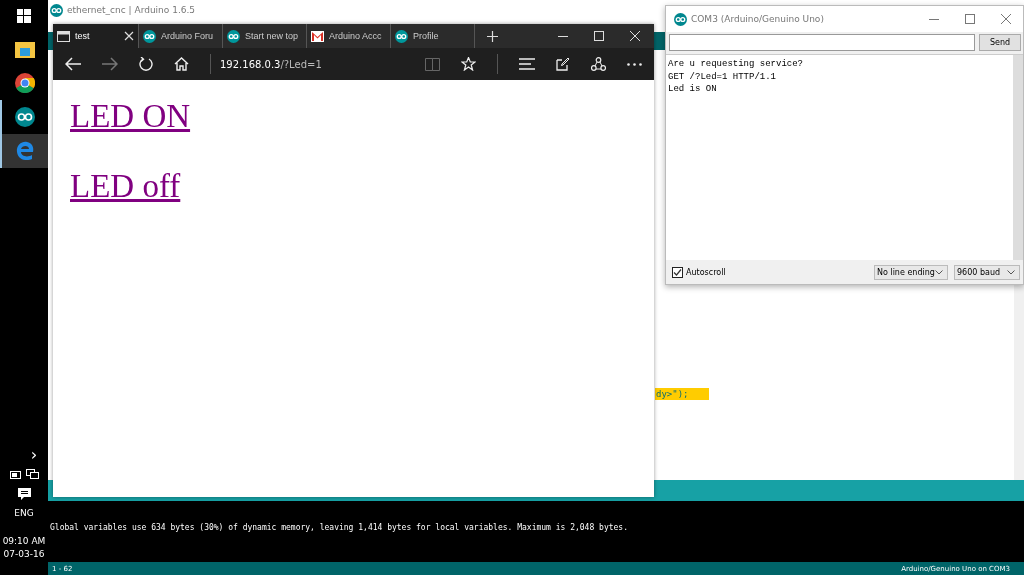 This screenshot has height=575, width=1024. I want to click on page-icon, so click(63, 36).